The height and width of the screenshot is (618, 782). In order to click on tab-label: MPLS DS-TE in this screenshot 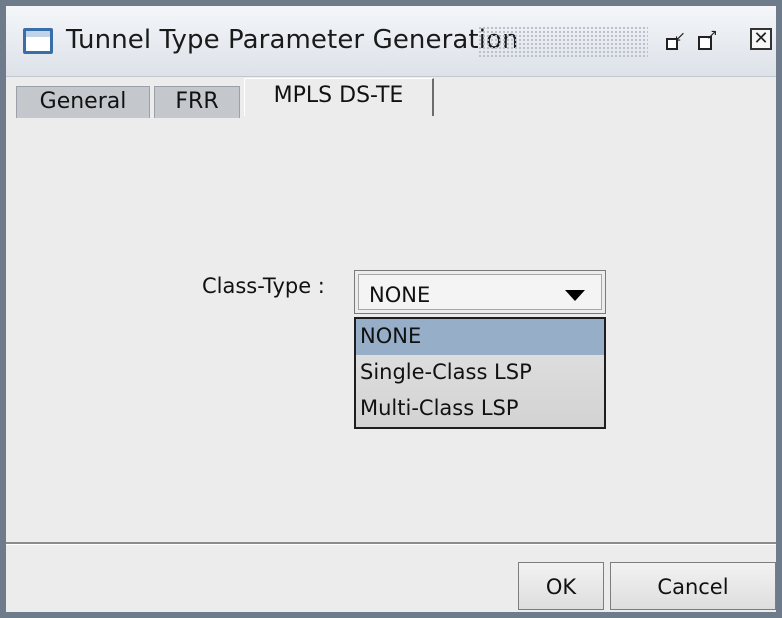, I will do `click(338, 95)`.